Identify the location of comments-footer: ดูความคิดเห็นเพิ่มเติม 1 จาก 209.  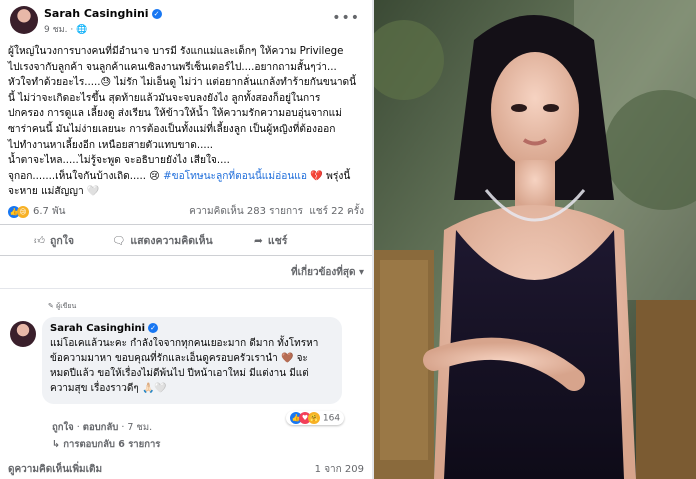
(186, 469).